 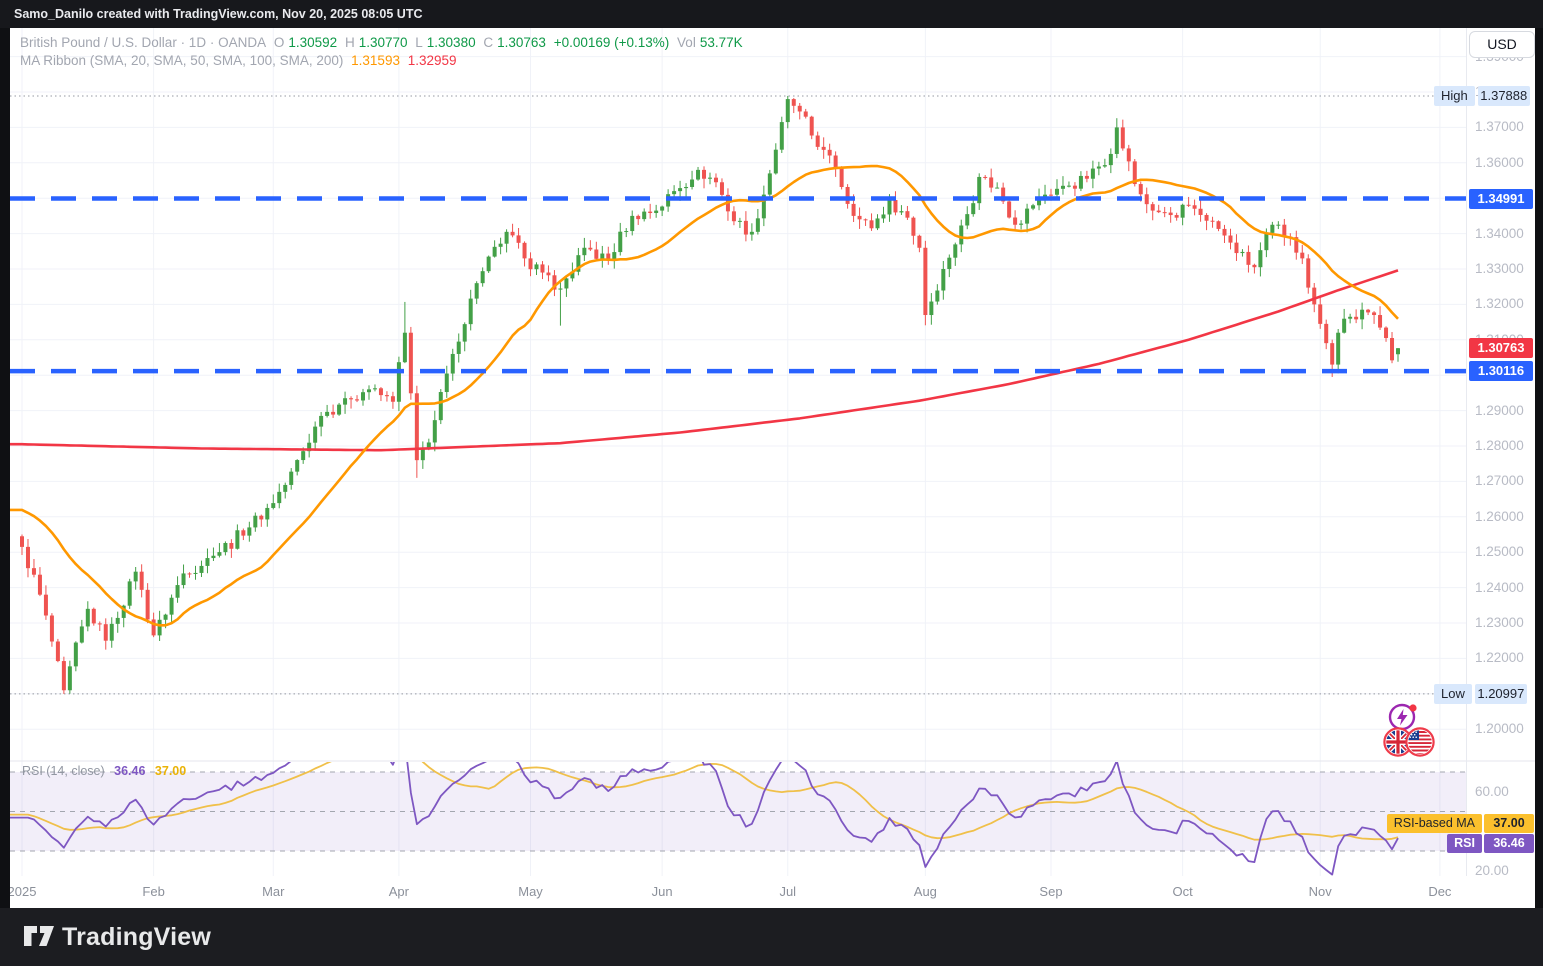 I want to click on price-axis-label: 1.22000, so click(x=1499, y=658).